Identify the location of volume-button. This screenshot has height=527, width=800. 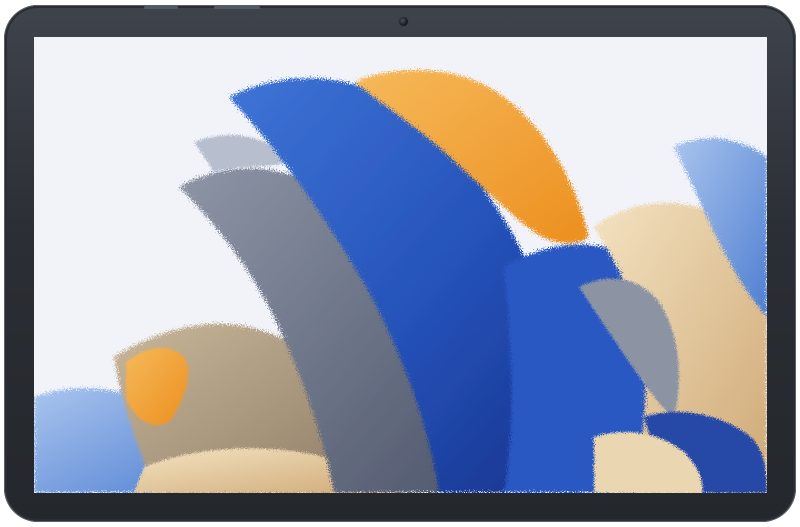
(161, 7).